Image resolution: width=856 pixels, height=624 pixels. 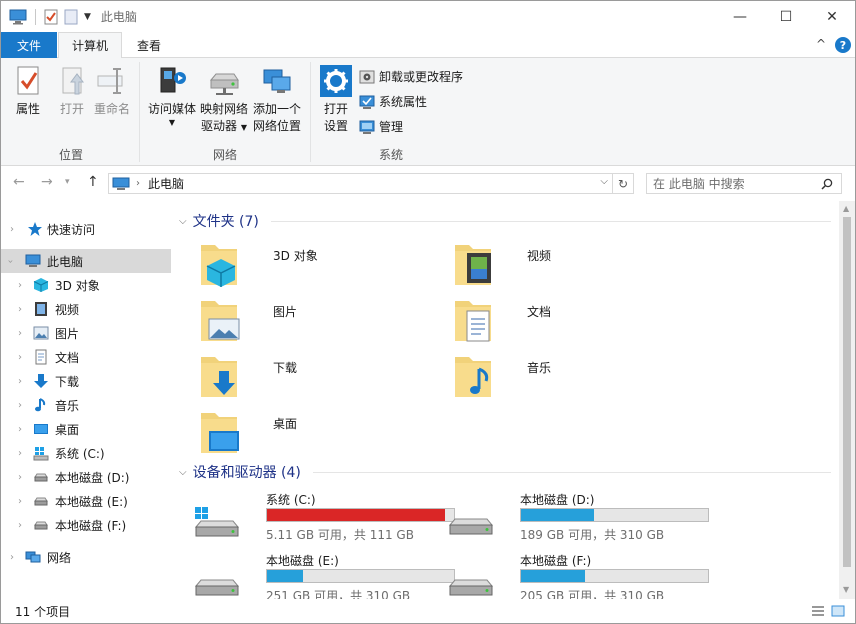 What do you see at coordinates (277, 99) in the screenshot?
I see `add-network-location-button: 添加一个 网络位置` at bounding box center [277, 99].